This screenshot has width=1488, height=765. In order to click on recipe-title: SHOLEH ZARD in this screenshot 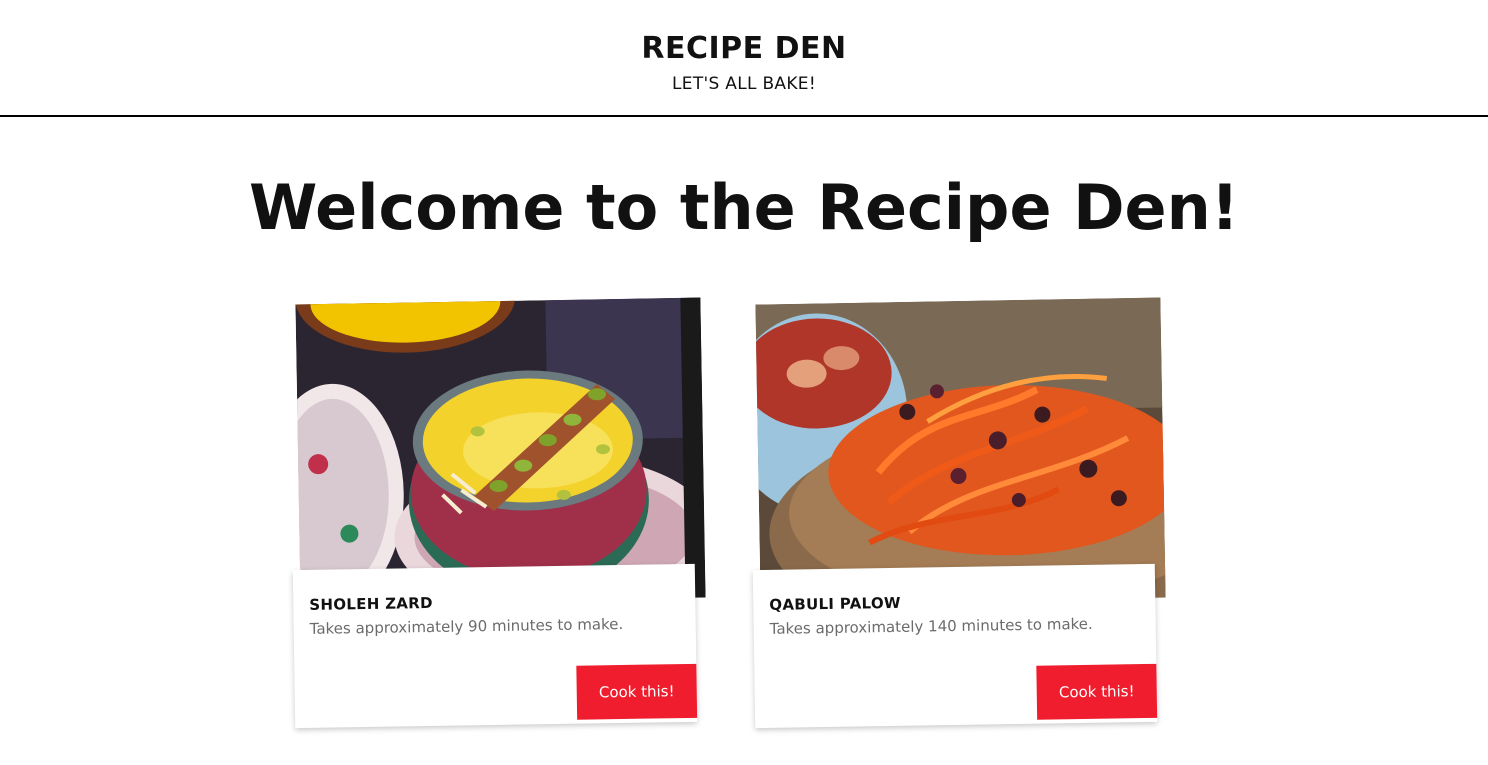, I will do `click(371, 603)`.